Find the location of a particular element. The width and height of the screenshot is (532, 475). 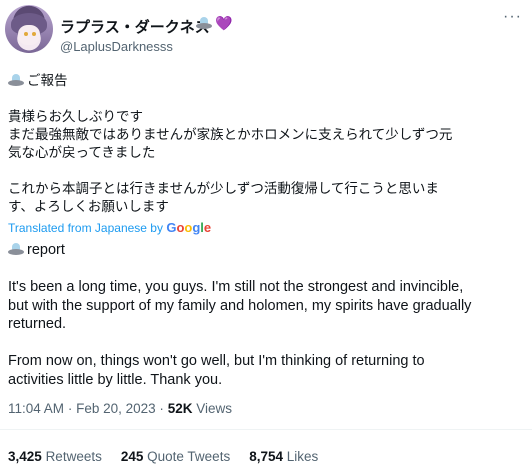

retweets-stat: 3,425 Retweets is located at coordinates (55, 456).